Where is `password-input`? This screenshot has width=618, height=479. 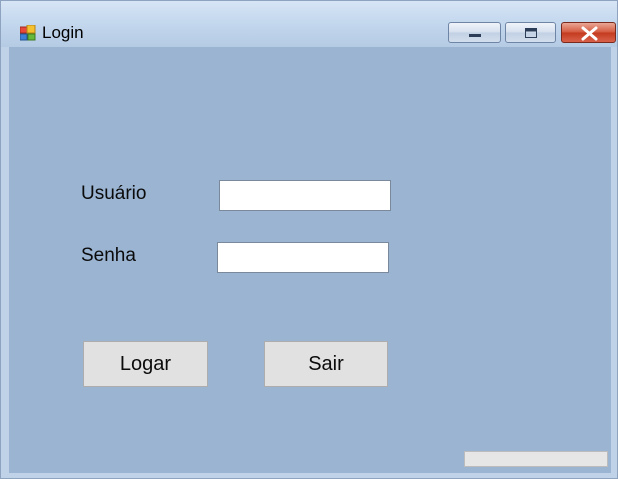
password-input is located at coordinates (303, 257).